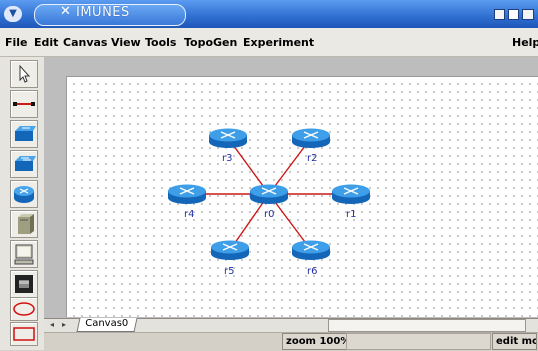  What do you see at coordinates (189, 214) in the screenshot?
I see `router-label-r4: r4` at bounding box center [189, 214].